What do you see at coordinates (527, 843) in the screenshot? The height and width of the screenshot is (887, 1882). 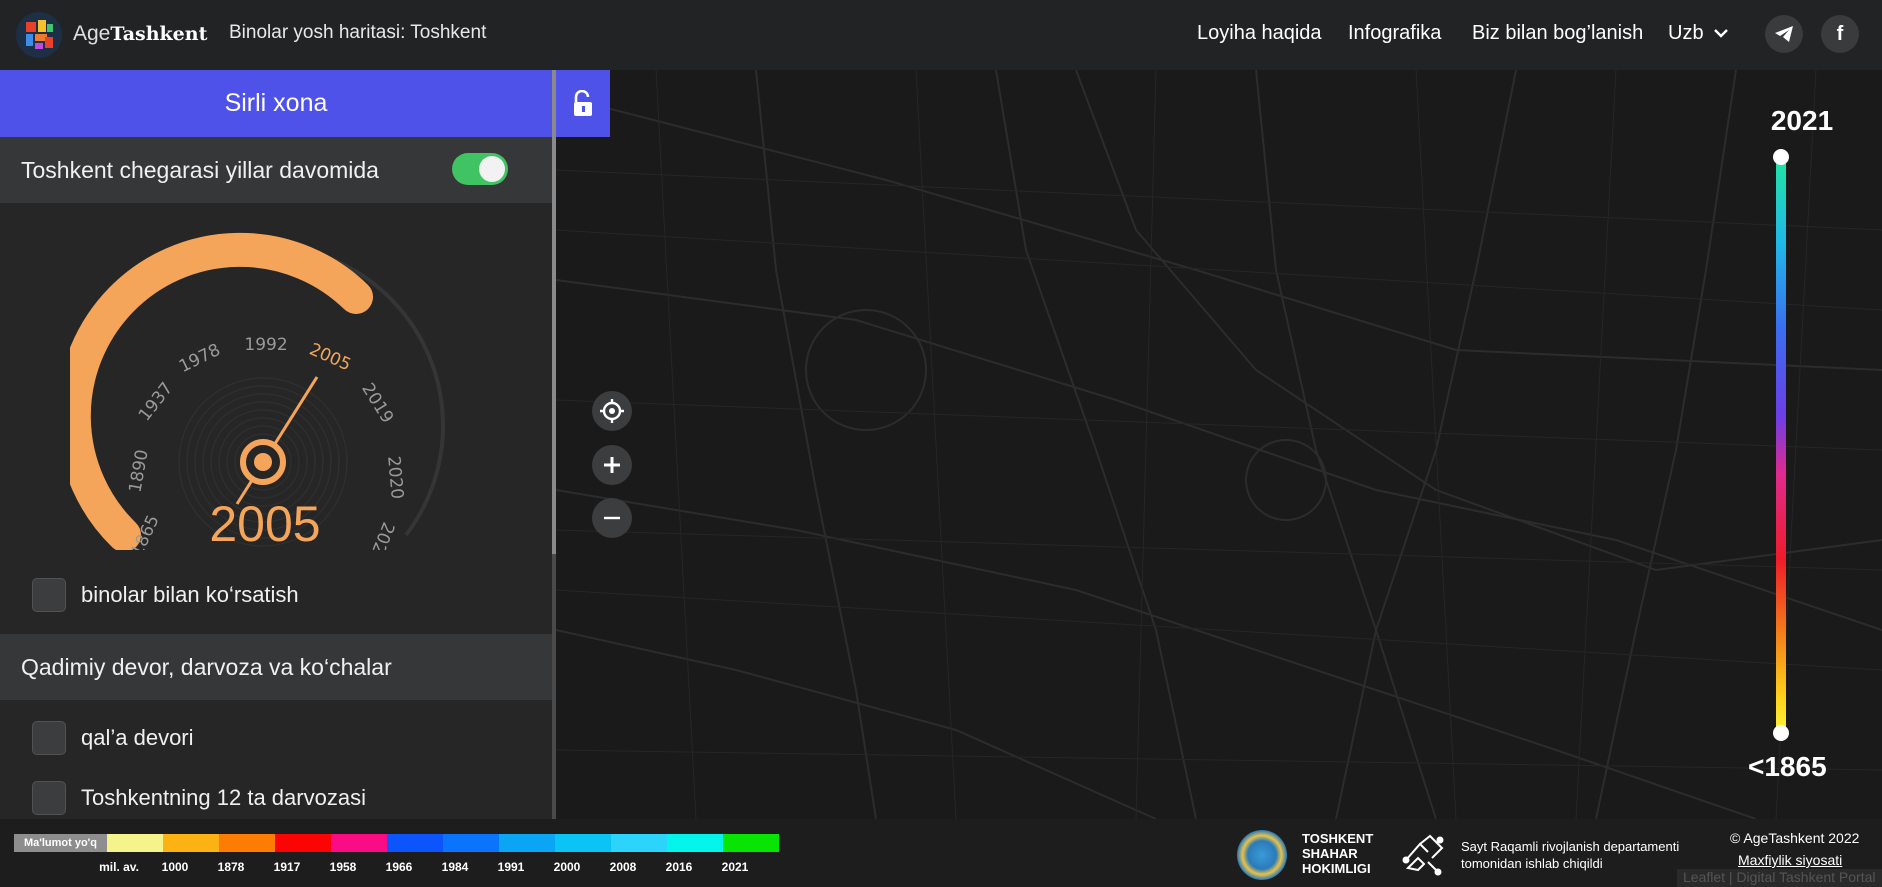 I see `color-swatch-1991` at bounding box center [527, 843].